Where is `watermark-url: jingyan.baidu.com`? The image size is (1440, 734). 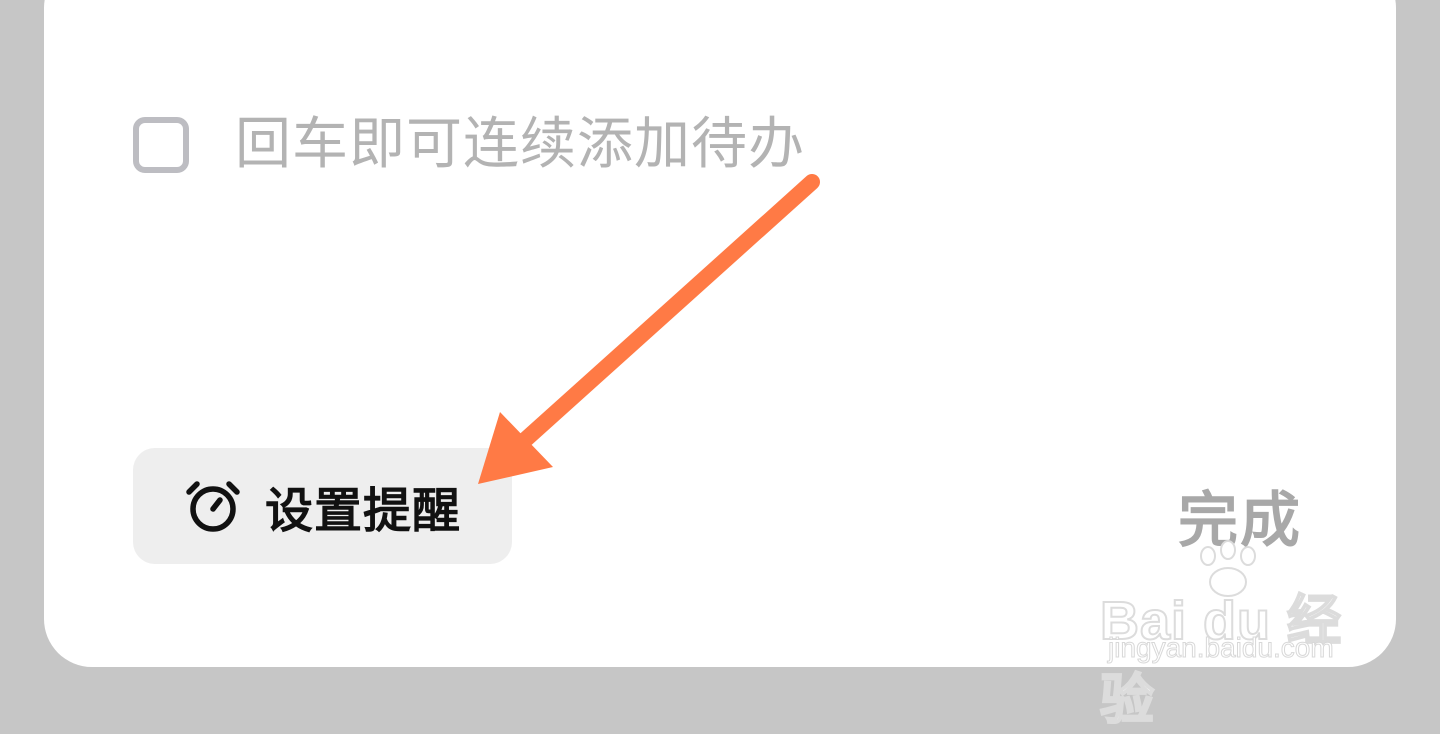
watermark-url: jingyan.baidu.com is located at coordinates (1221, 648).